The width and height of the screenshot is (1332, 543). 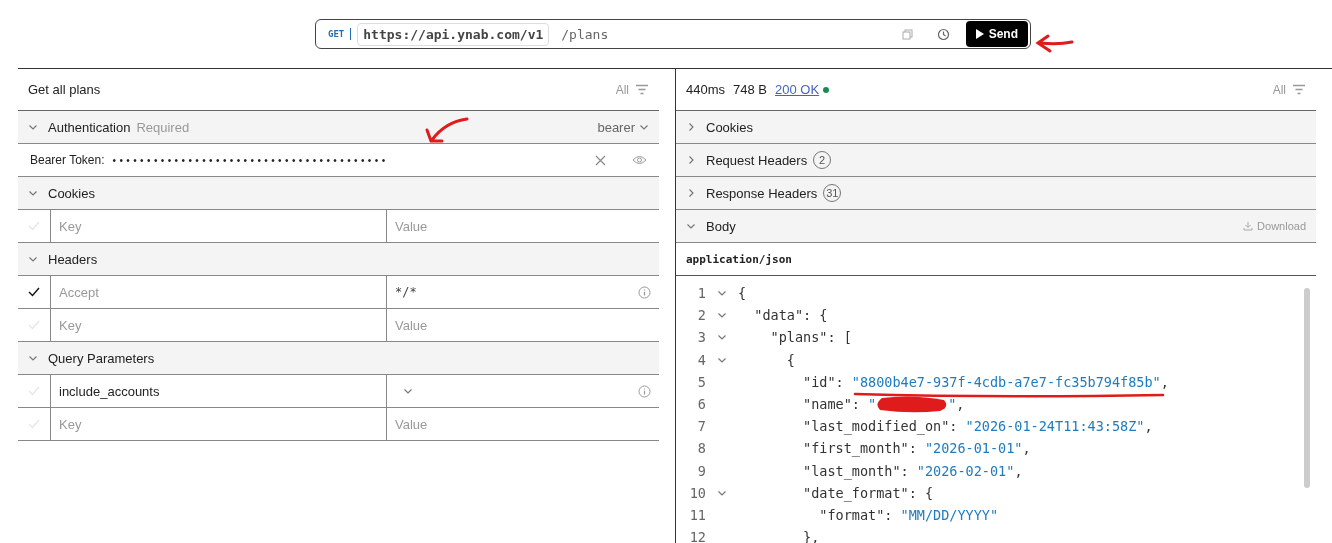 What do you see at coordinates (757, 160) in the screenshot?
I see `section-title: Request Headers` at bounding box center [757, 160].